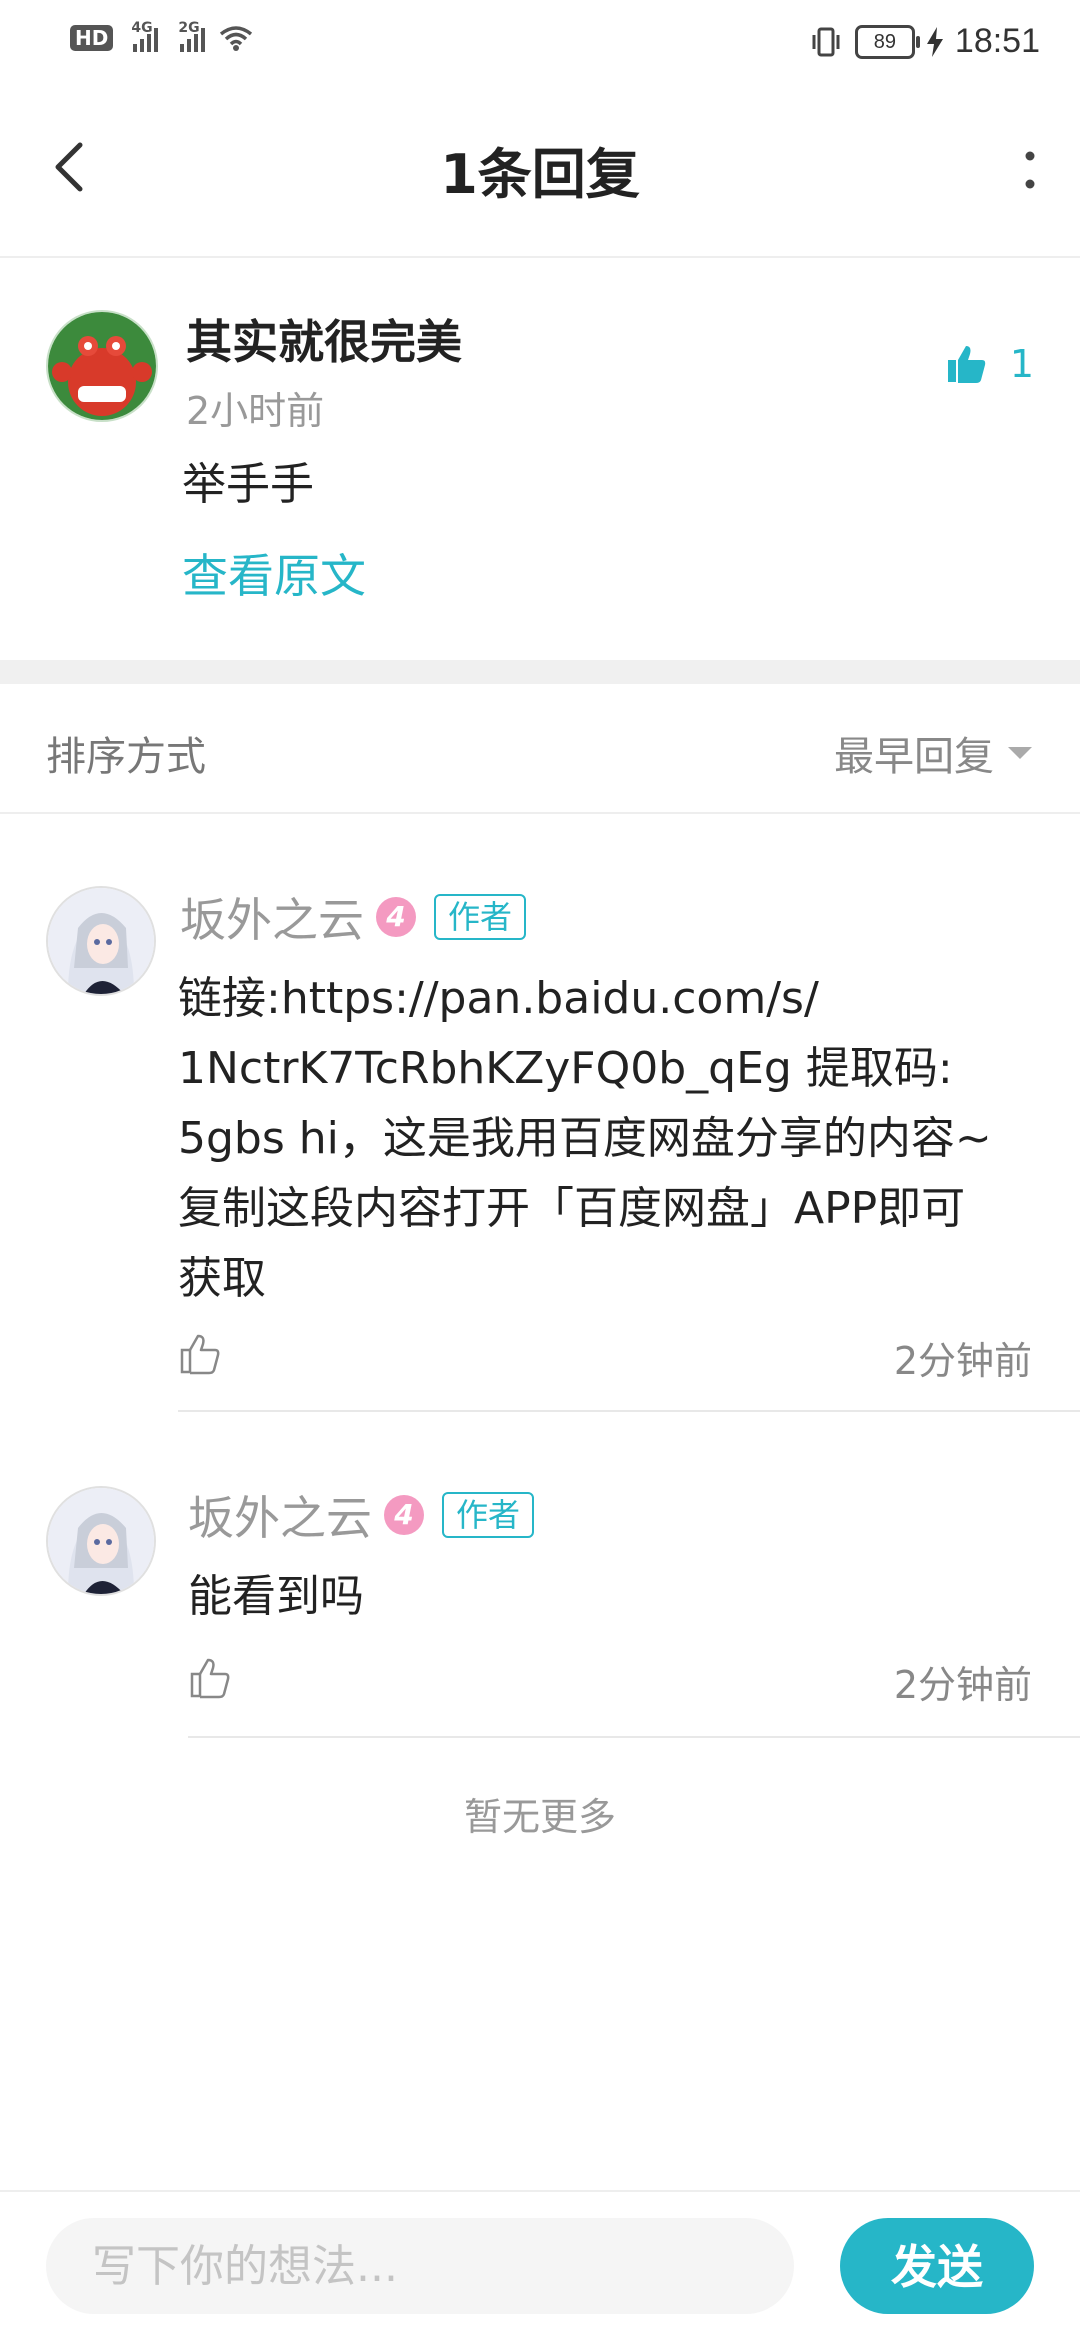 This screenshot has width=1080, height=2342. I want to click on vibrate-icon, so click(826, 41).